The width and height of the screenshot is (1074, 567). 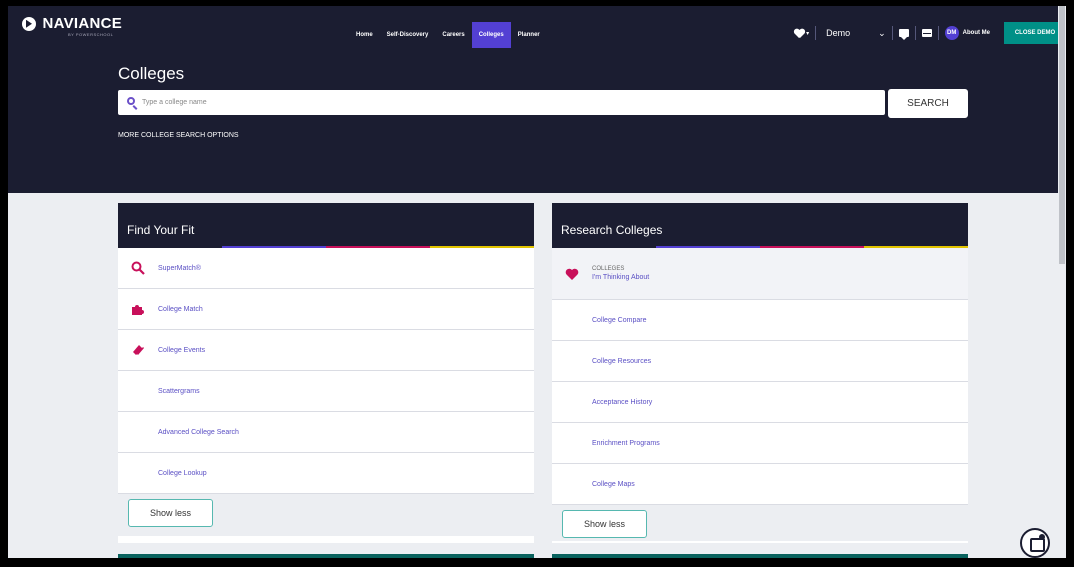 I want to click on list-item-label: Acceptance History, so click(x=622, y=402).